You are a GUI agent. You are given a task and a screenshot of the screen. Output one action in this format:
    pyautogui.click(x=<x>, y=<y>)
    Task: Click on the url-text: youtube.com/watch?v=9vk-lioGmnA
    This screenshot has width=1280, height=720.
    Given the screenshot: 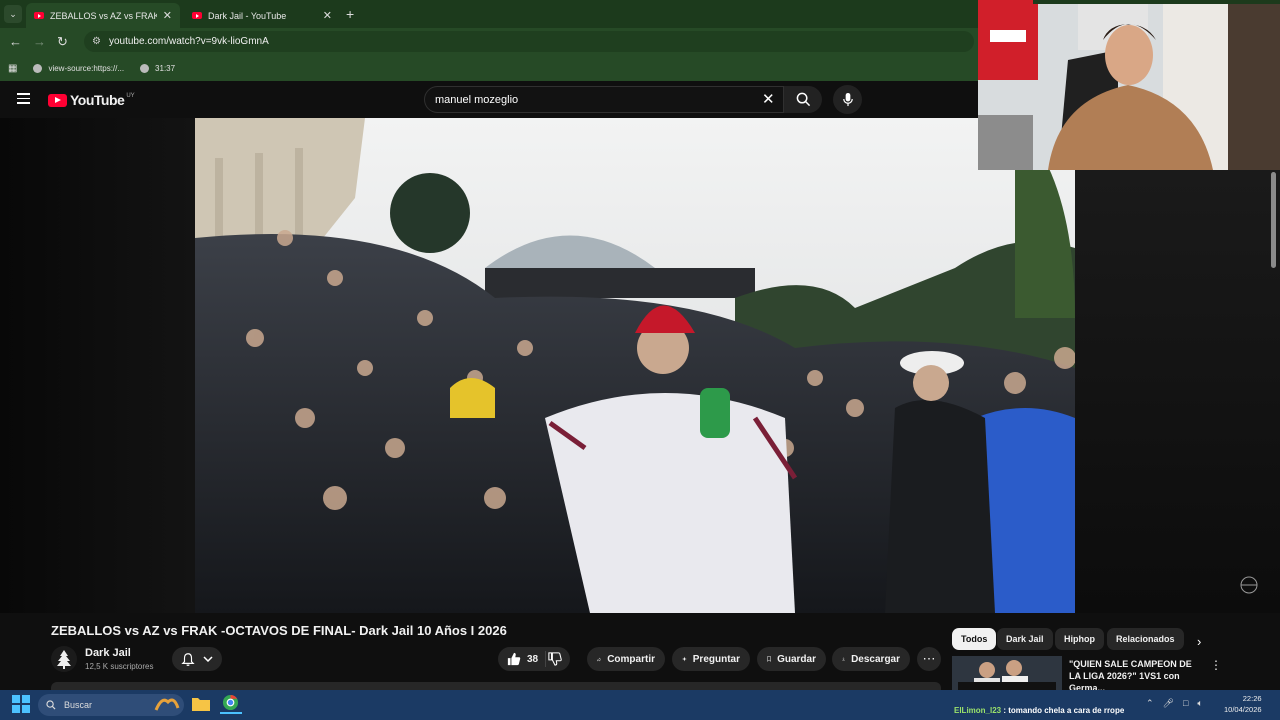 What is the action you would take?
    pyautogui.click(x=188, y=41)
    